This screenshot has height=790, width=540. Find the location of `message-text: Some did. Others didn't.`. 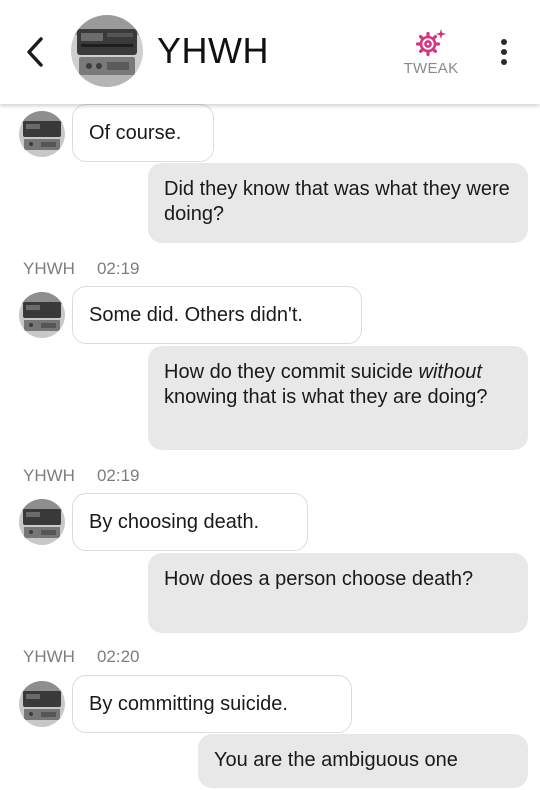

message-text: Some did. Others didn't. is located at coordinates (196, 314).